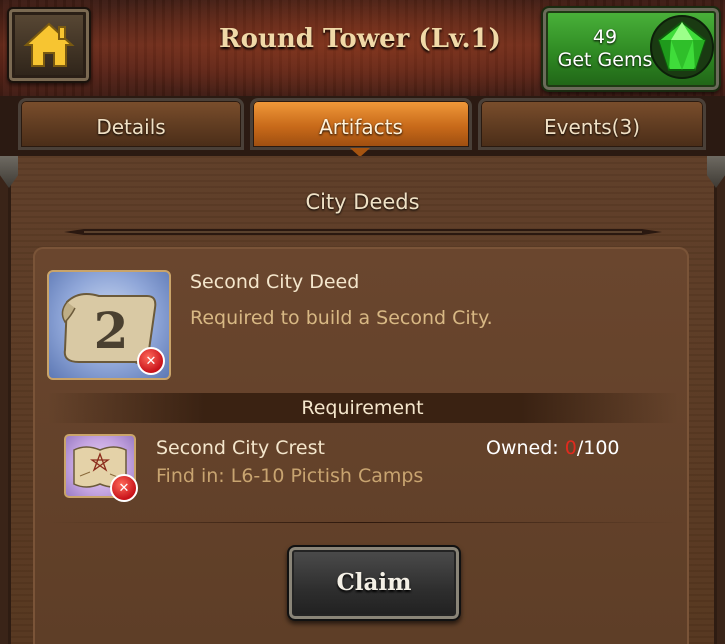  I want to click on home-button, so click(49, 45).